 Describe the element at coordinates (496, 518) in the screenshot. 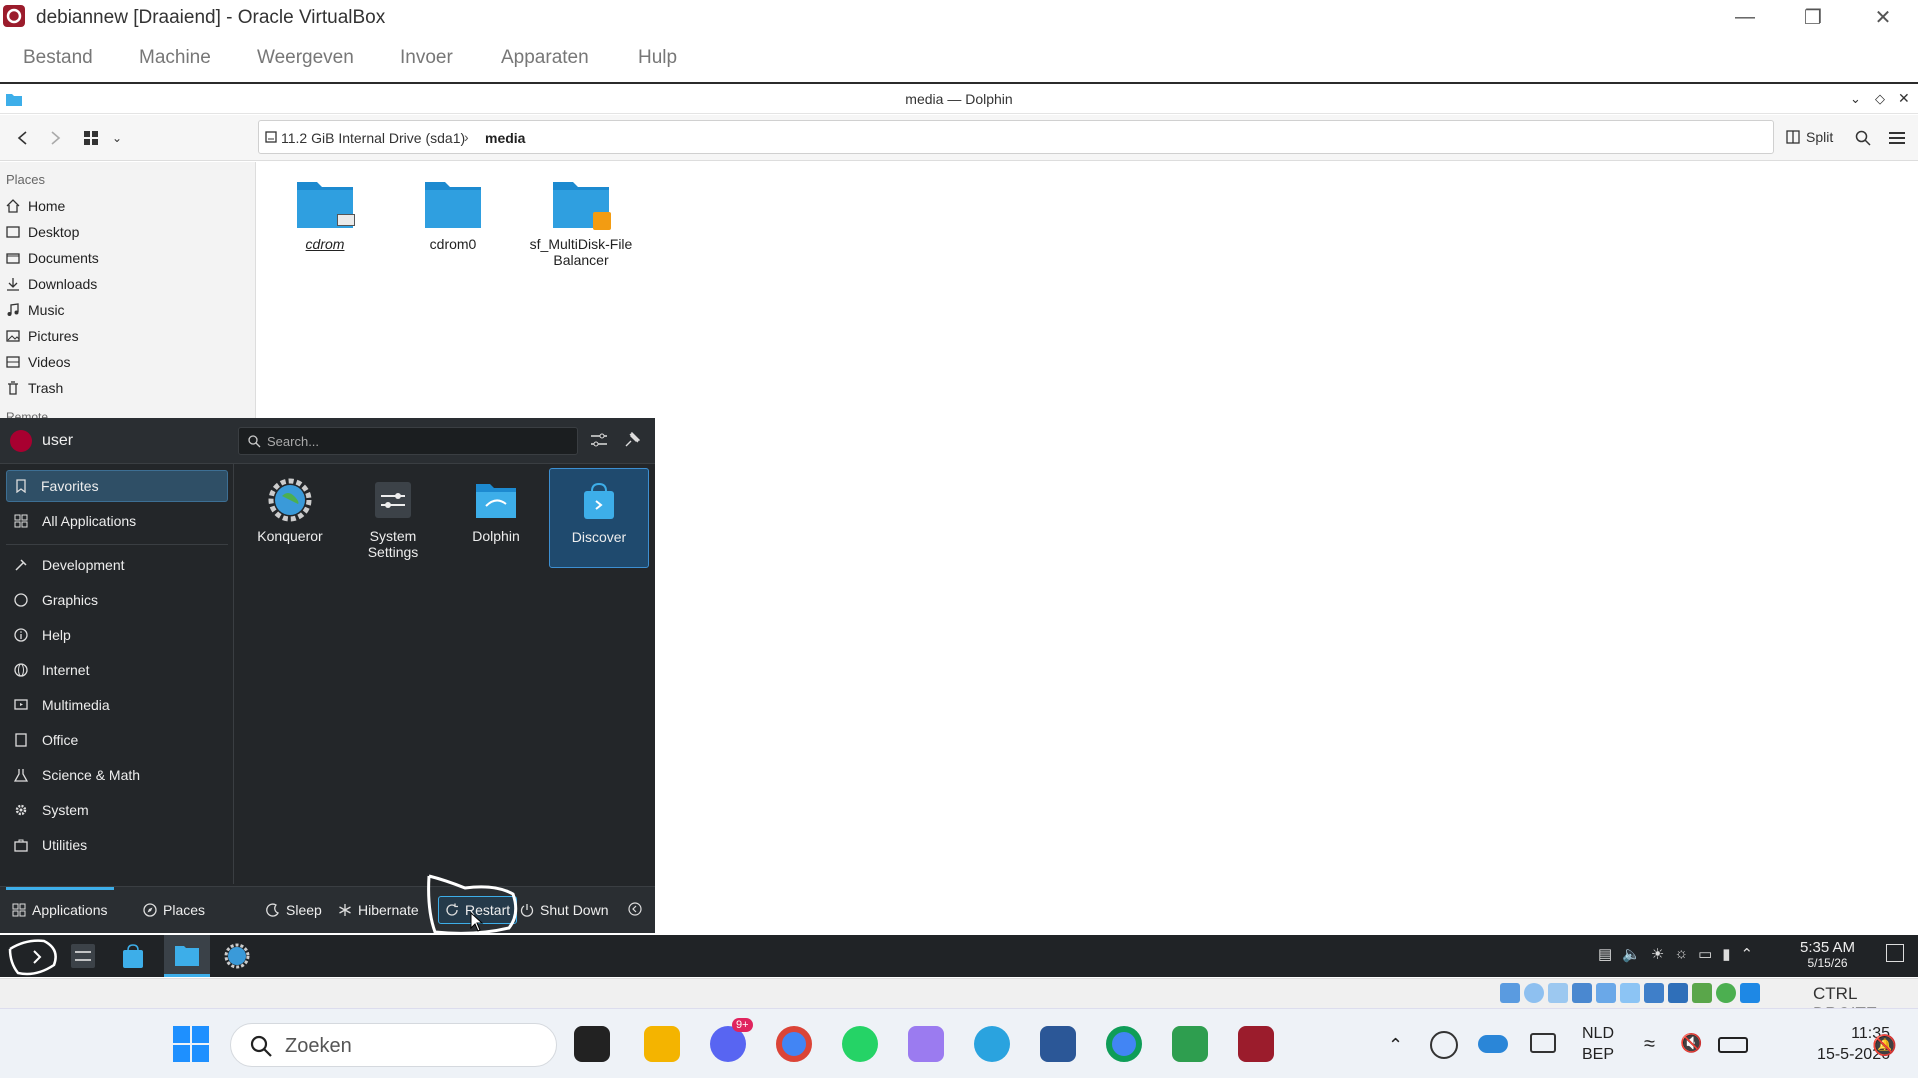

I see `app-dolphin: Dolphin` at that location.